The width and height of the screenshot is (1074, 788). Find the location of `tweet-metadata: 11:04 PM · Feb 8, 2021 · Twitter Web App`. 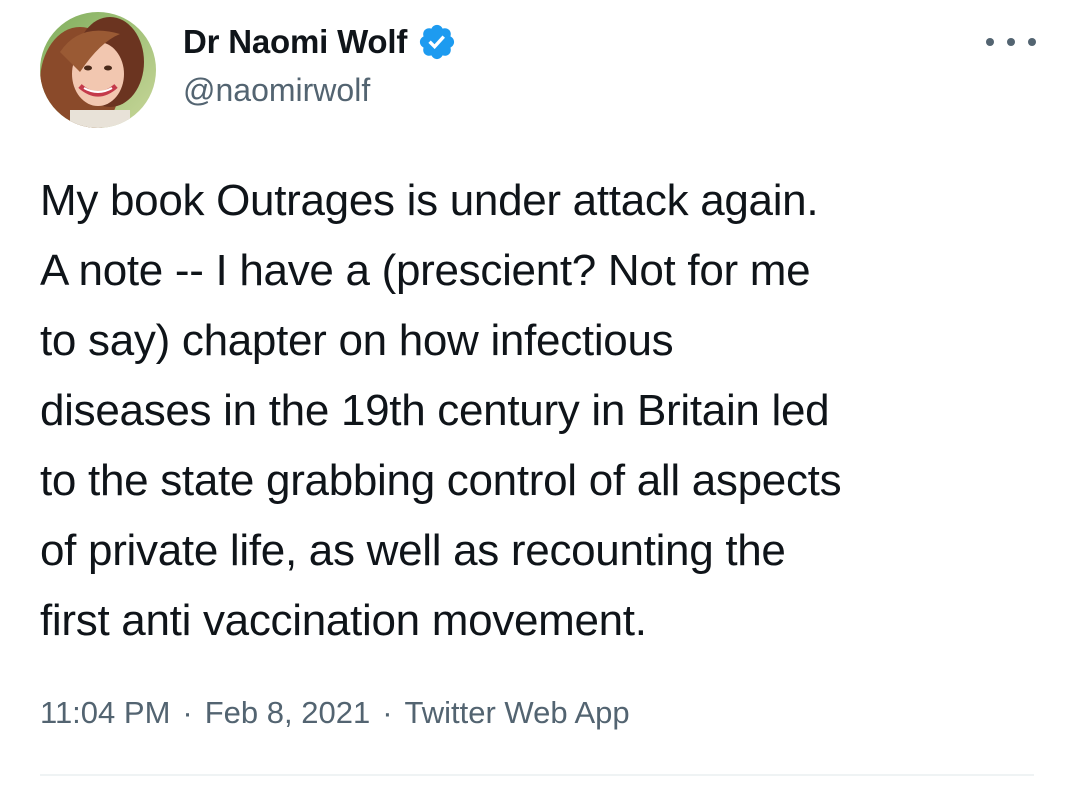

tweet-metadata: 11:04 PM · Feb 8, 2021 · Twitter Web App is located at coordinates (335, 713).